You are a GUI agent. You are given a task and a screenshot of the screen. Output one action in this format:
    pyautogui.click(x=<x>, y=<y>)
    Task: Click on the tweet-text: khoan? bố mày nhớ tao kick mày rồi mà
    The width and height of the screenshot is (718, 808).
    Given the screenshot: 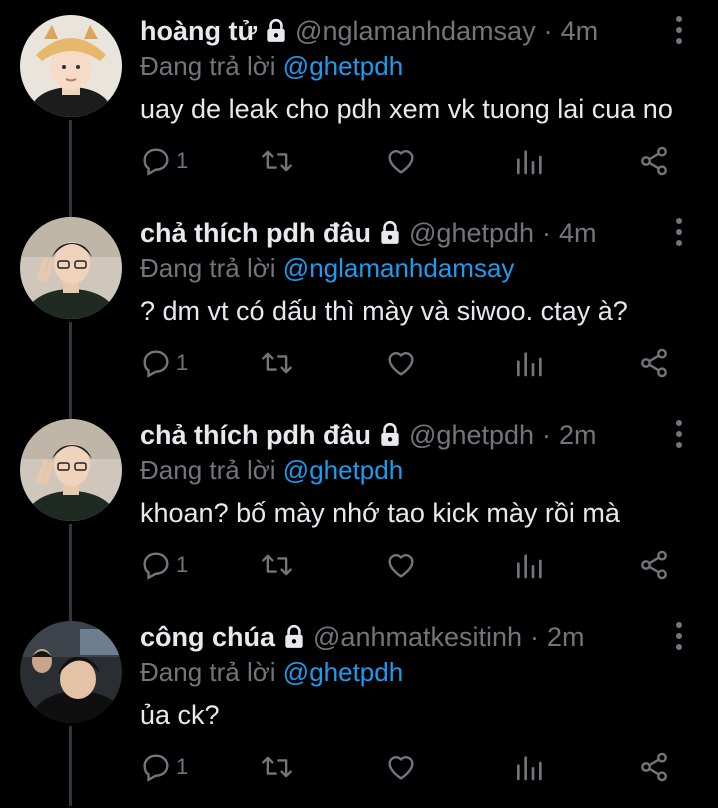 What is the action you would take?
    pyautogui.click(x=380, y=513)
    